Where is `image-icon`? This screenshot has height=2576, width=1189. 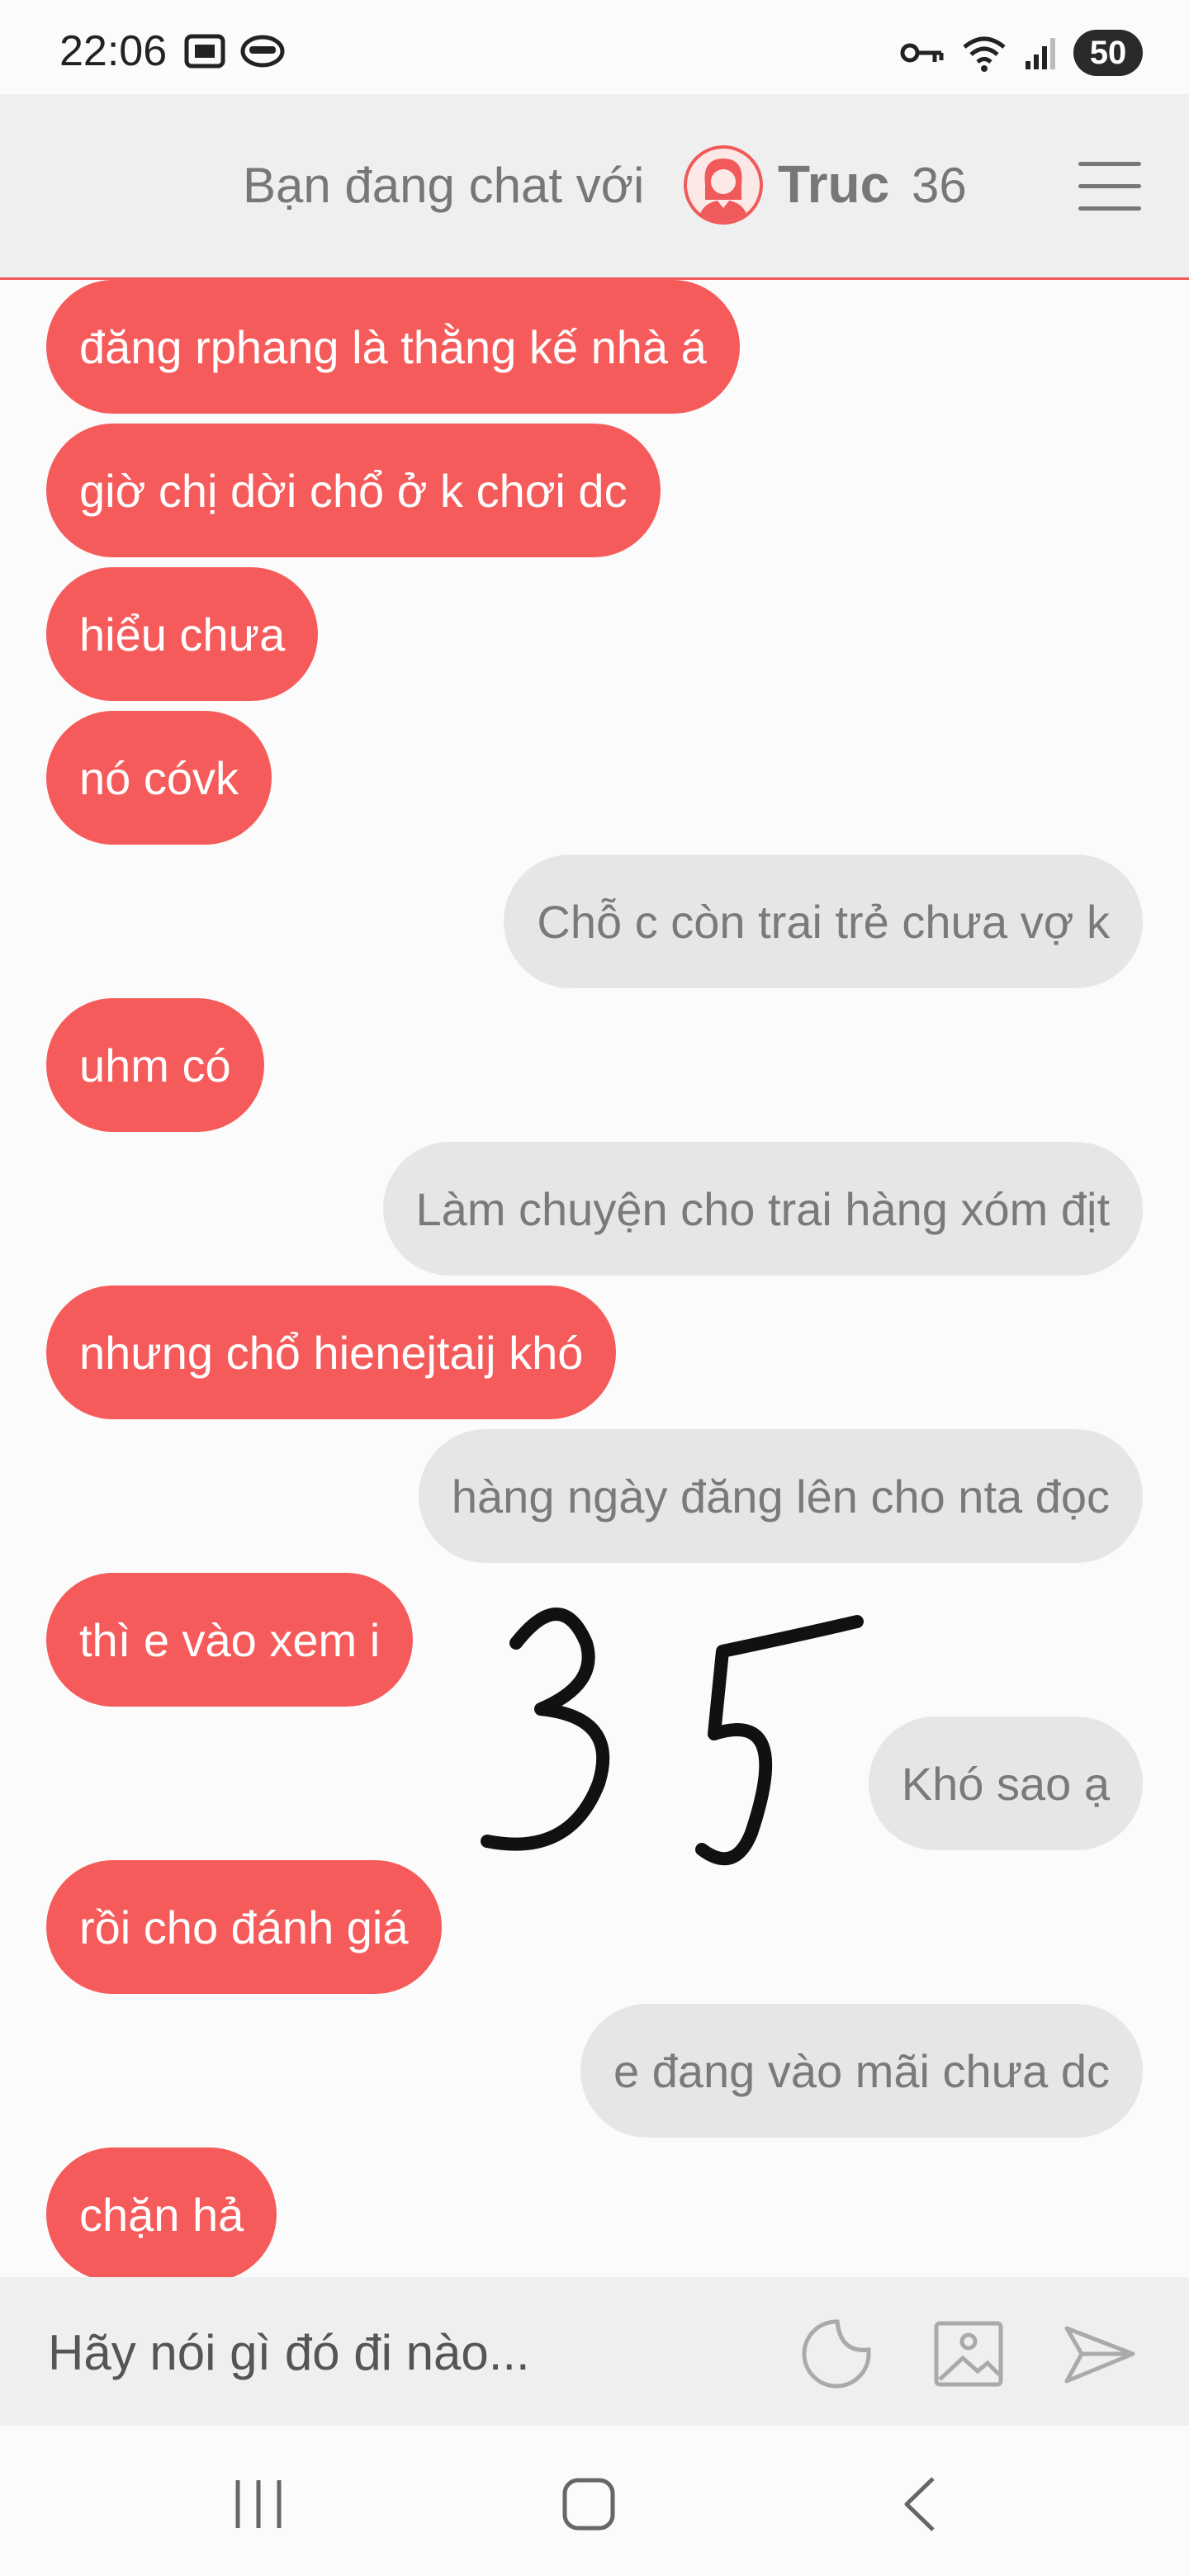
image-icon is located at coordinates (968, 2354).